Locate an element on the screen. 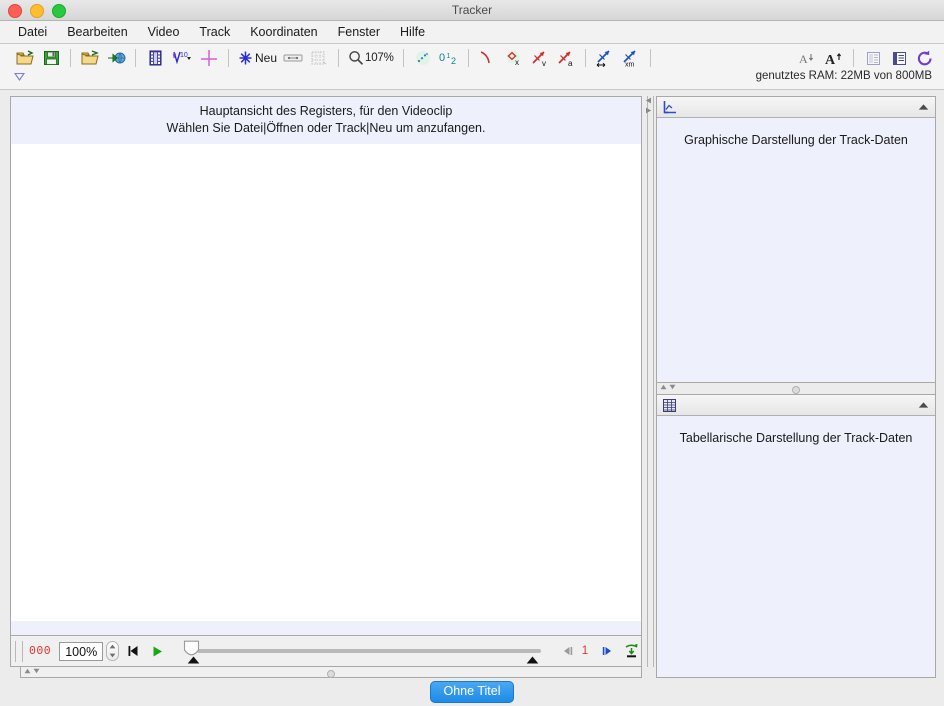 This screenshot has width=944, height=706. frame-numbers-button: 0 1 2 is located at coordinates (449, 58).